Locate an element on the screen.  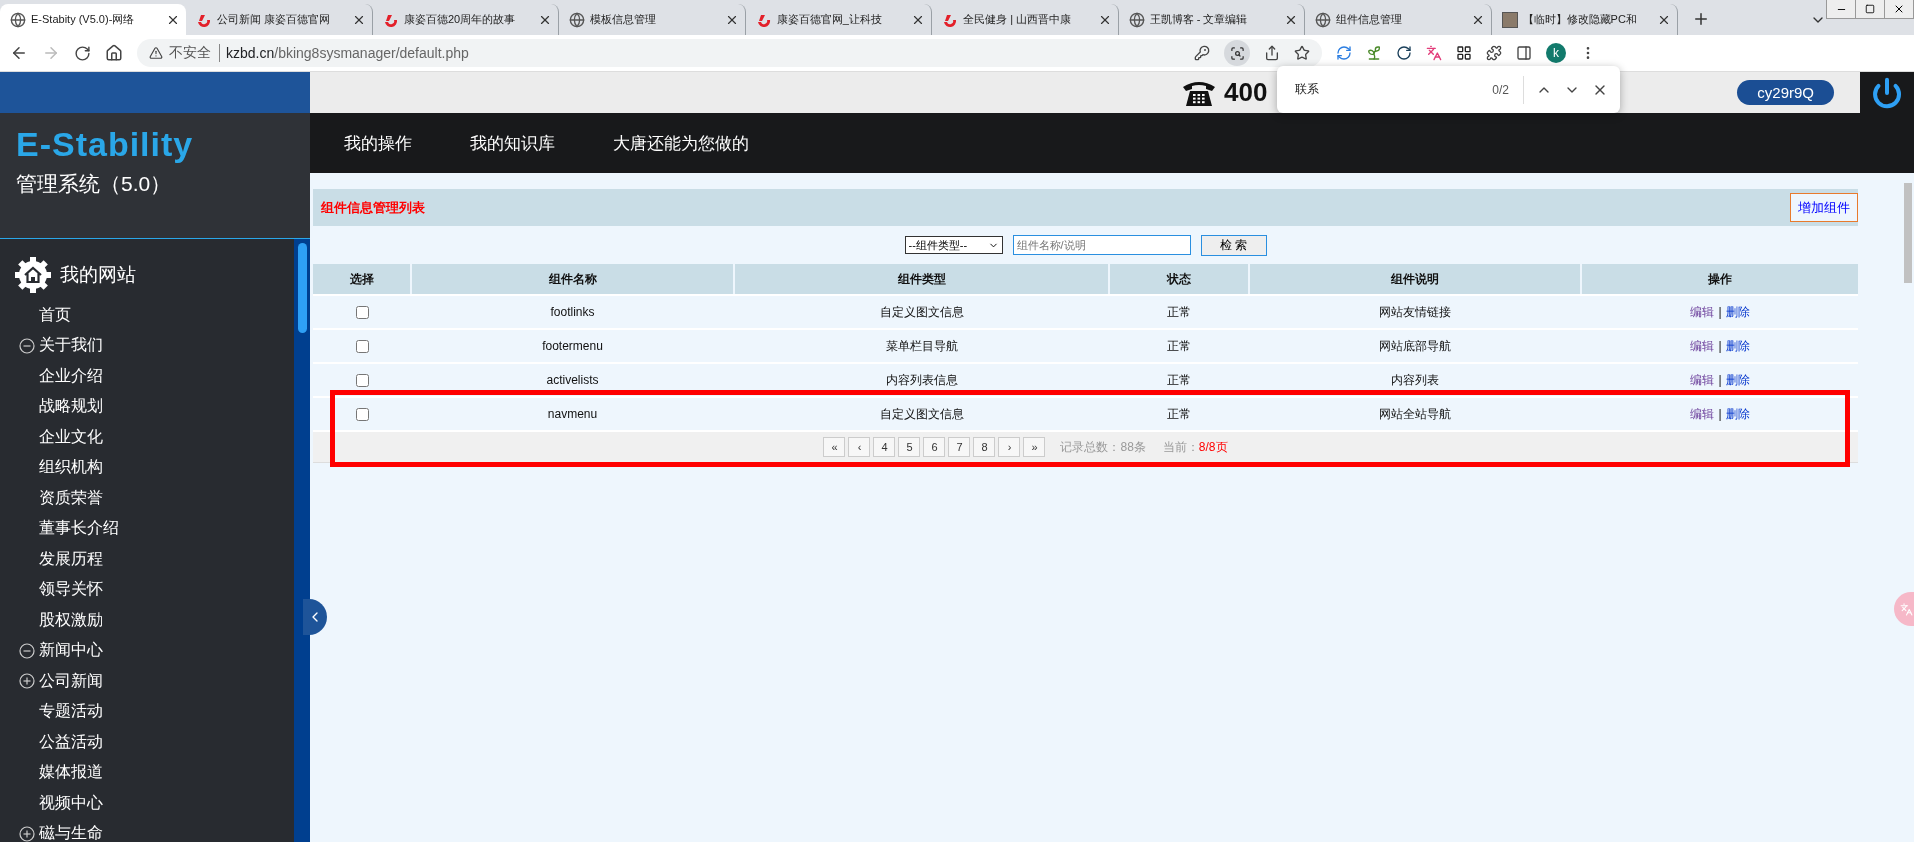
sidebar-item: 组织机构 is located at coordinates (154, 467).